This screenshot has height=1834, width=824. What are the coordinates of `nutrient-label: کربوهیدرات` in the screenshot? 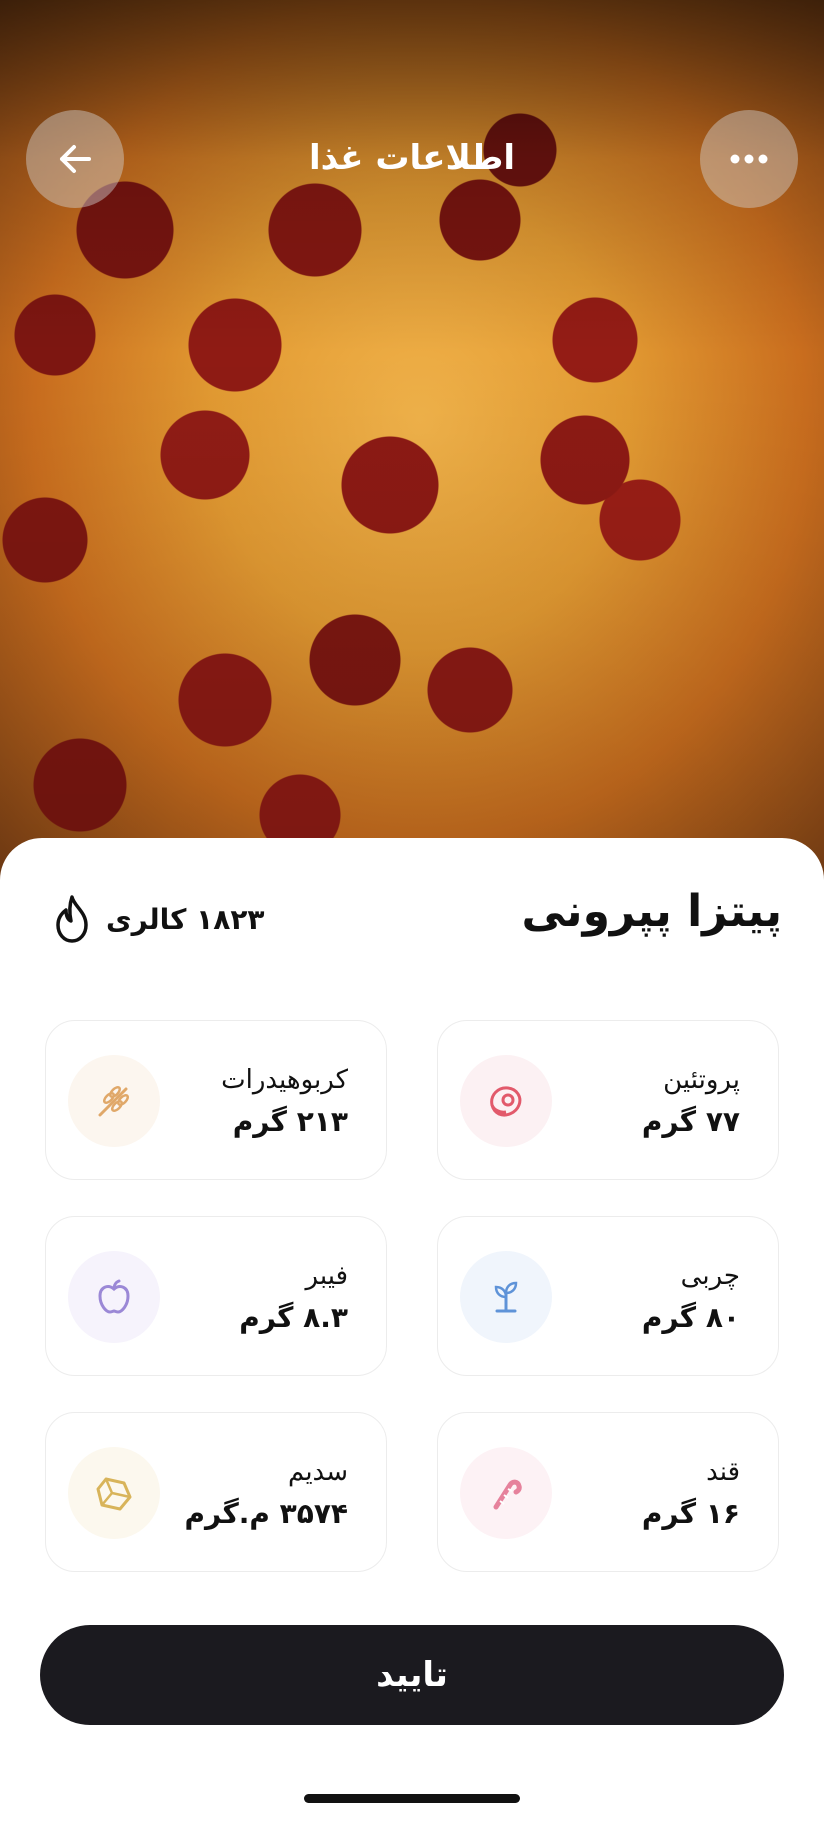 It's located at (284, 1080).